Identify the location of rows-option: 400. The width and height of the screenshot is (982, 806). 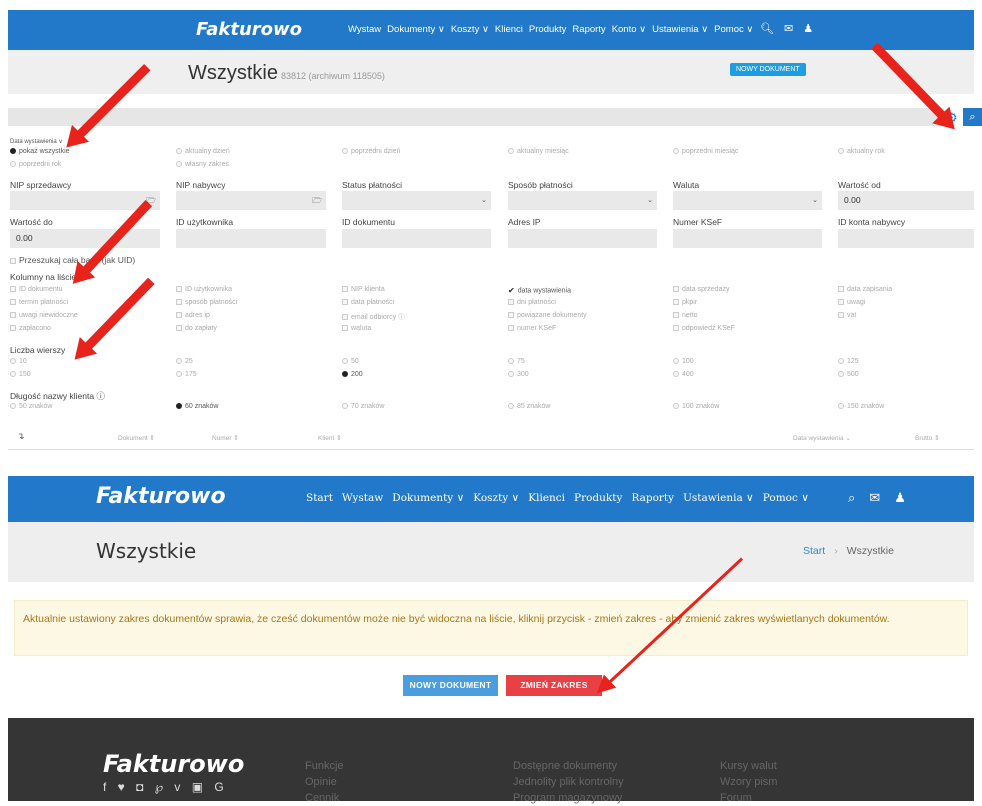
(683, 374).